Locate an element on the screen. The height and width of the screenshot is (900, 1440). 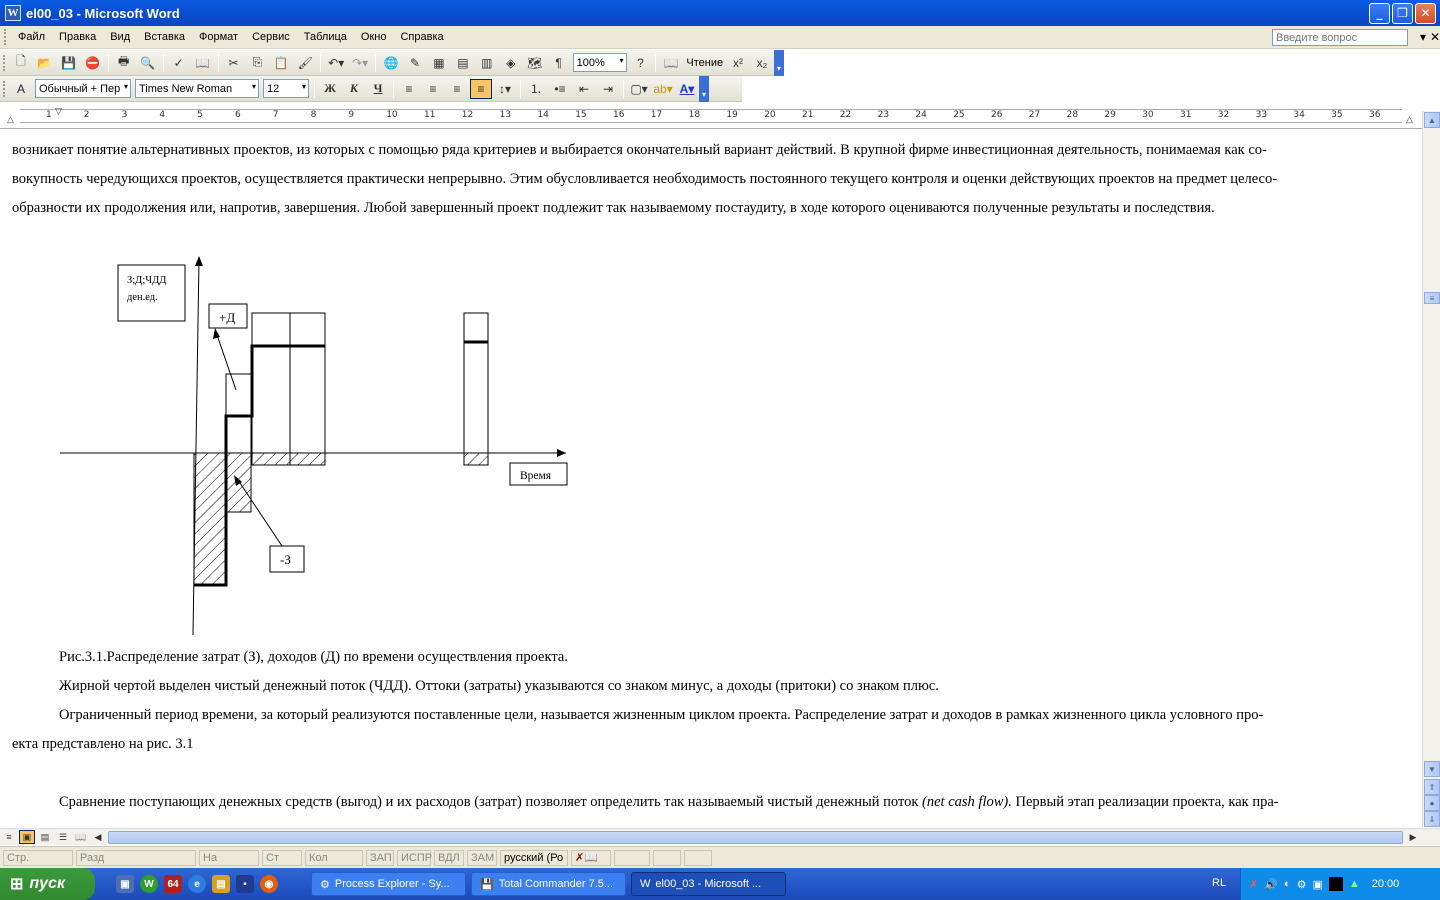
undo-icon: ↶▾ is located at coordinates (336, 63).